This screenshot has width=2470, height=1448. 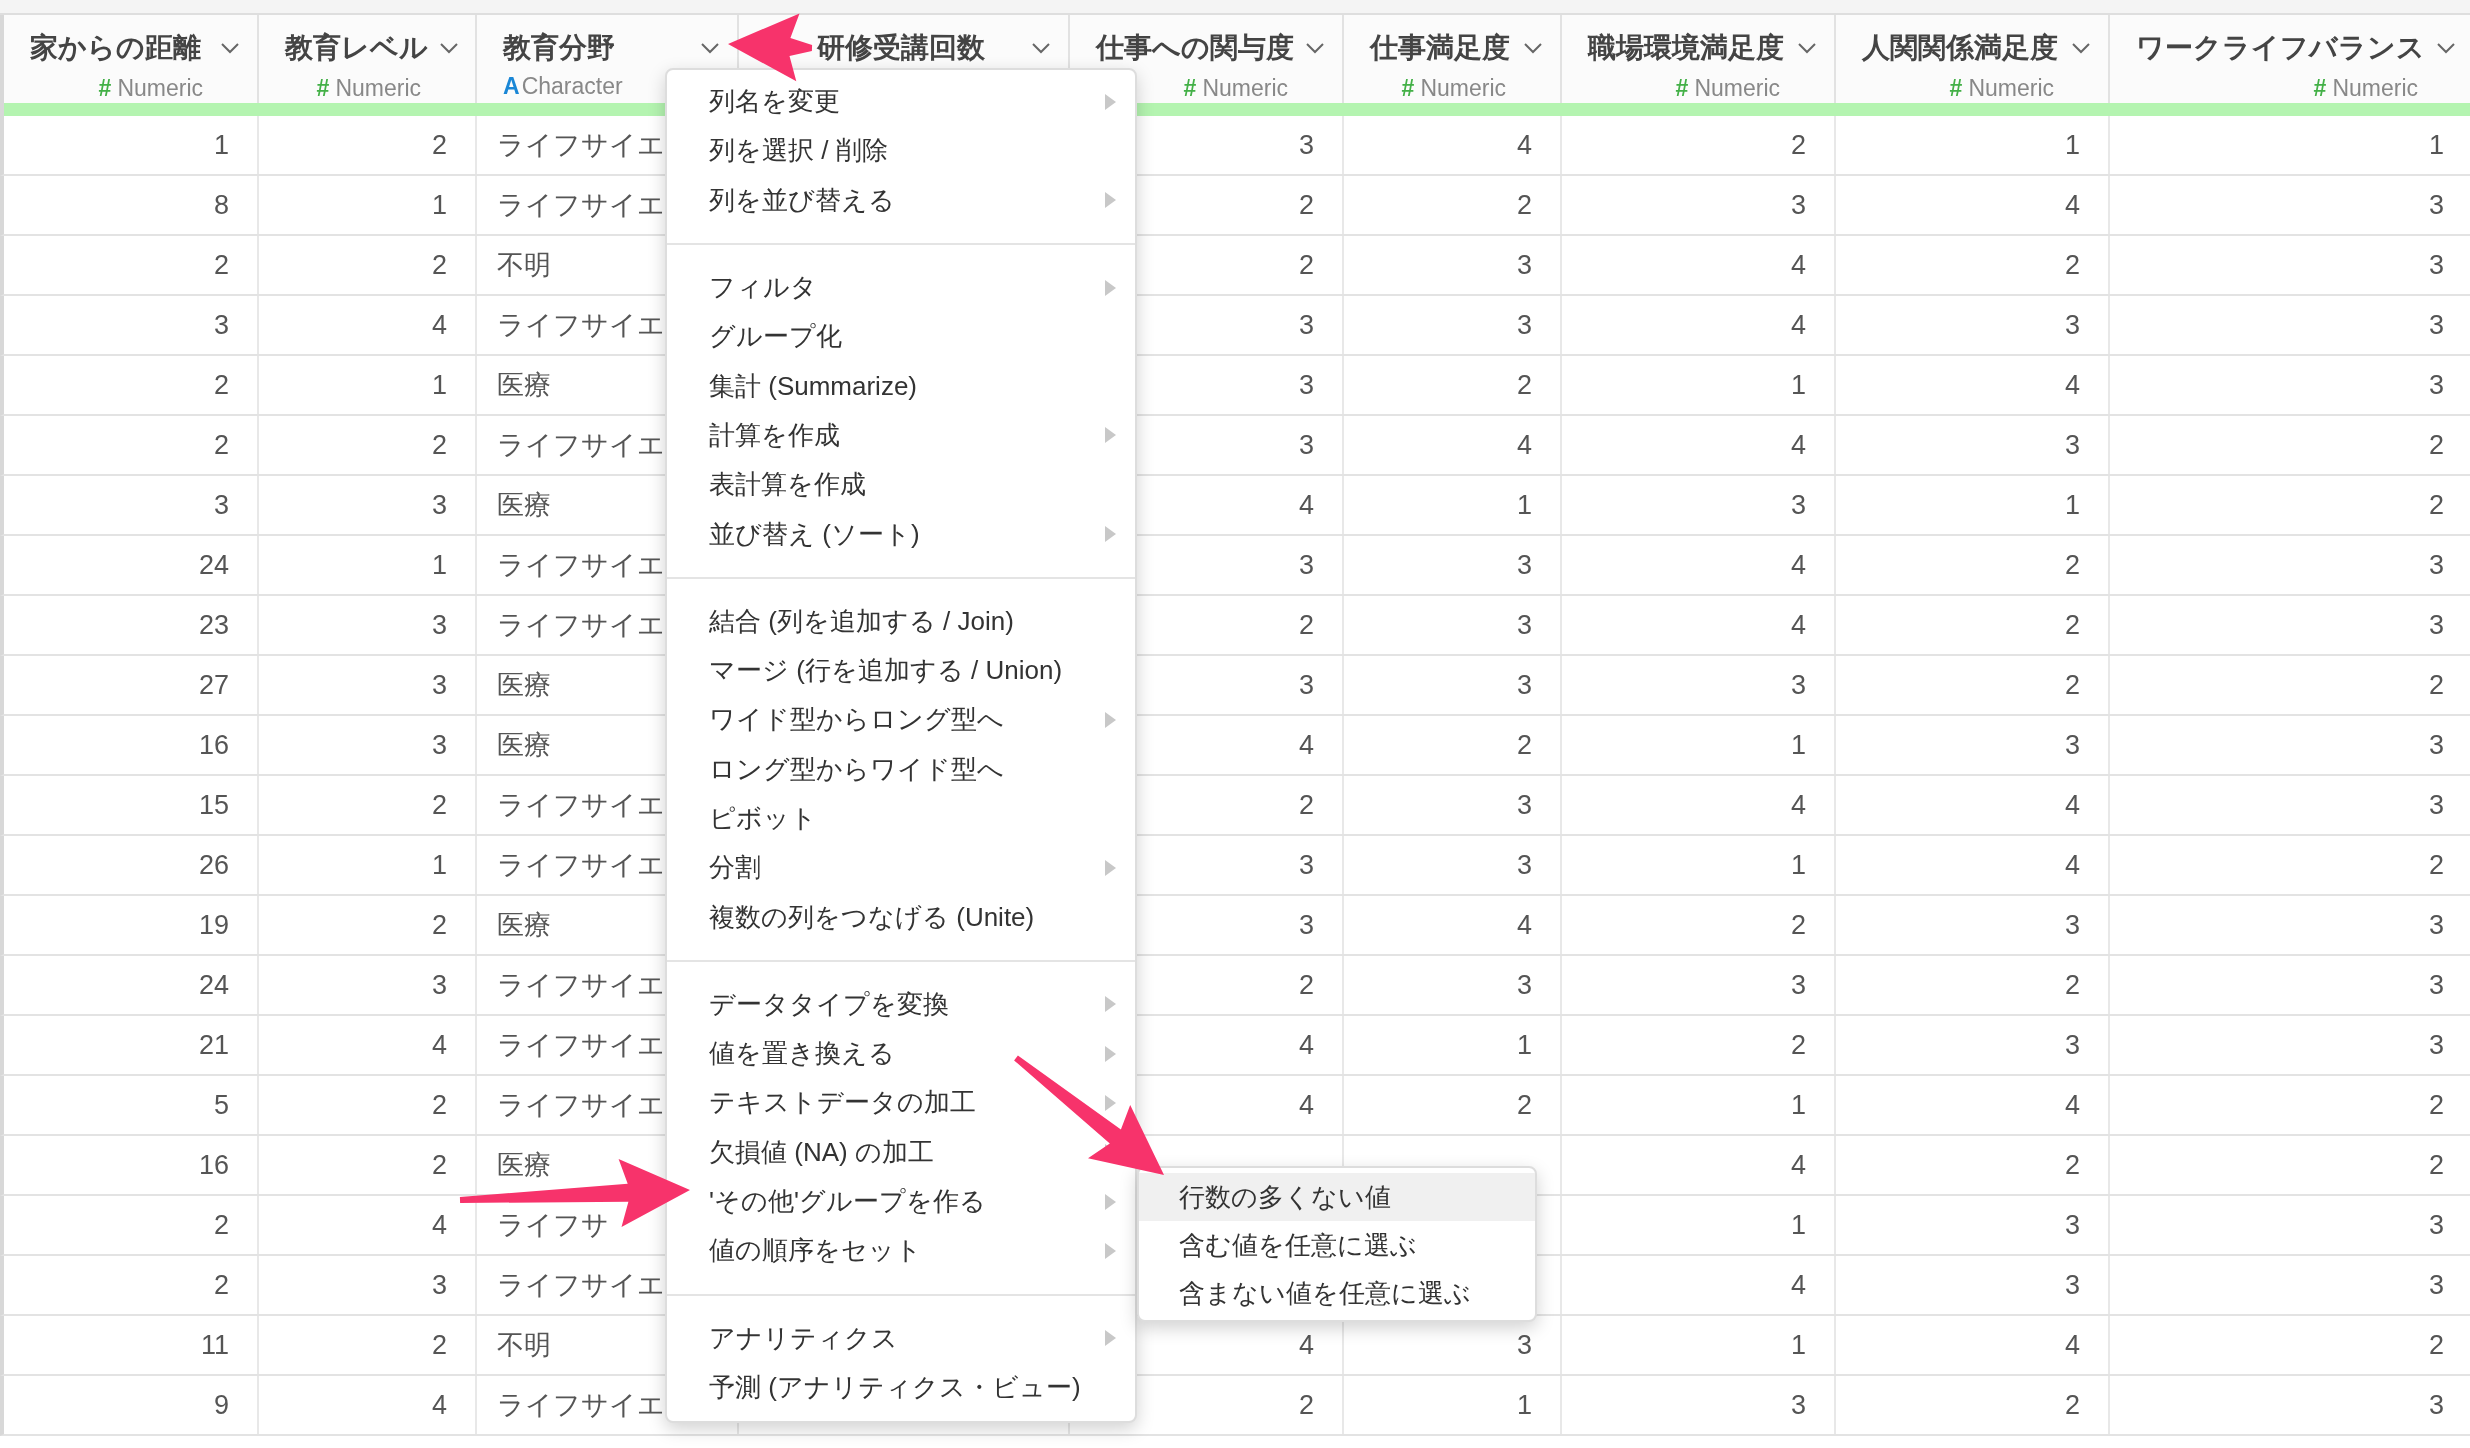 I want to click on menu-item: ワイド型からロング型へ, so click(x=856, y=720).